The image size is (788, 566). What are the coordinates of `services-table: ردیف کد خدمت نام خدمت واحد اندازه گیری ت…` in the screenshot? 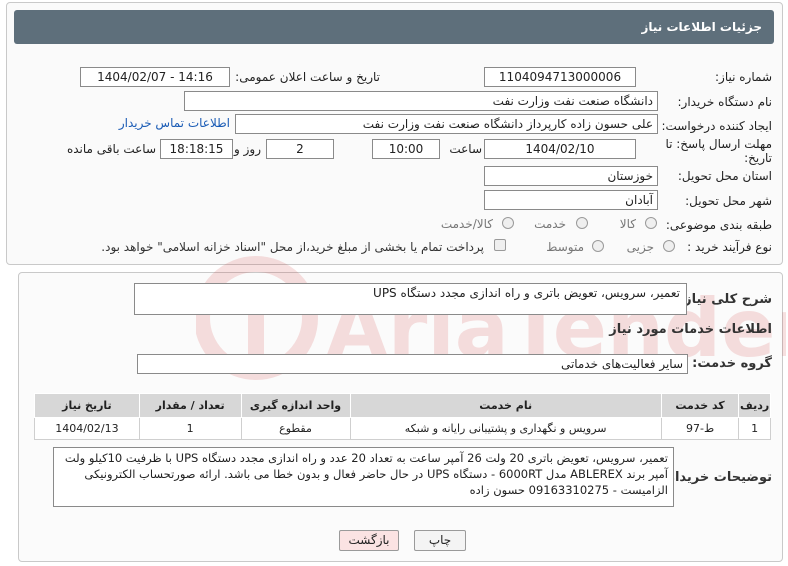 It's located at (402, 416).